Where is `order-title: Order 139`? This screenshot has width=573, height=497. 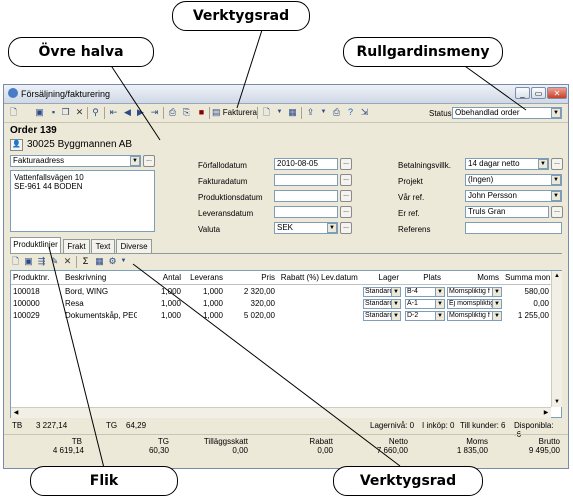 order-title: Order 139 is located at coordinates (33, 130).